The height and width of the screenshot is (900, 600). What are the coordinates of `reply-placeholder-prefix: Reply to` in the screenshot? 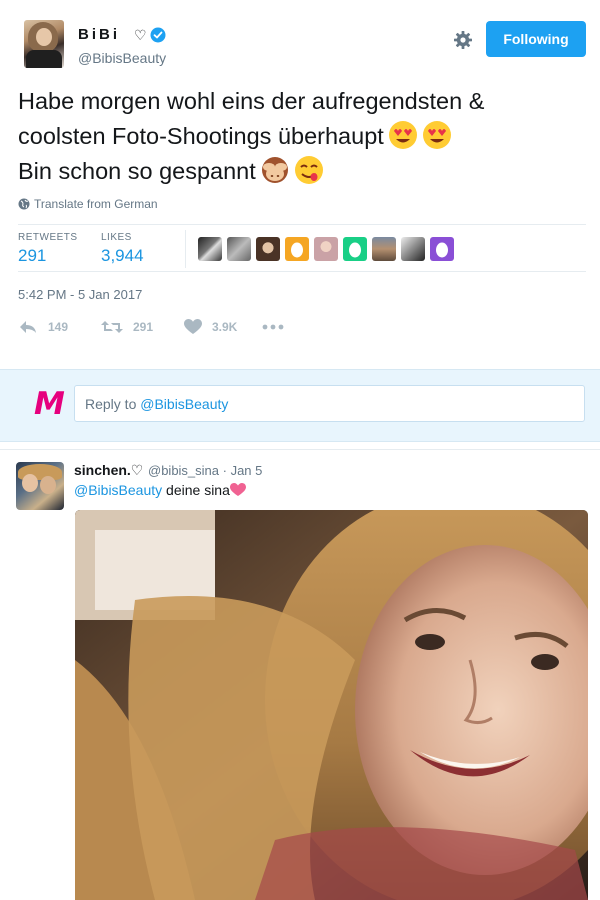 It's located at (113, 404).